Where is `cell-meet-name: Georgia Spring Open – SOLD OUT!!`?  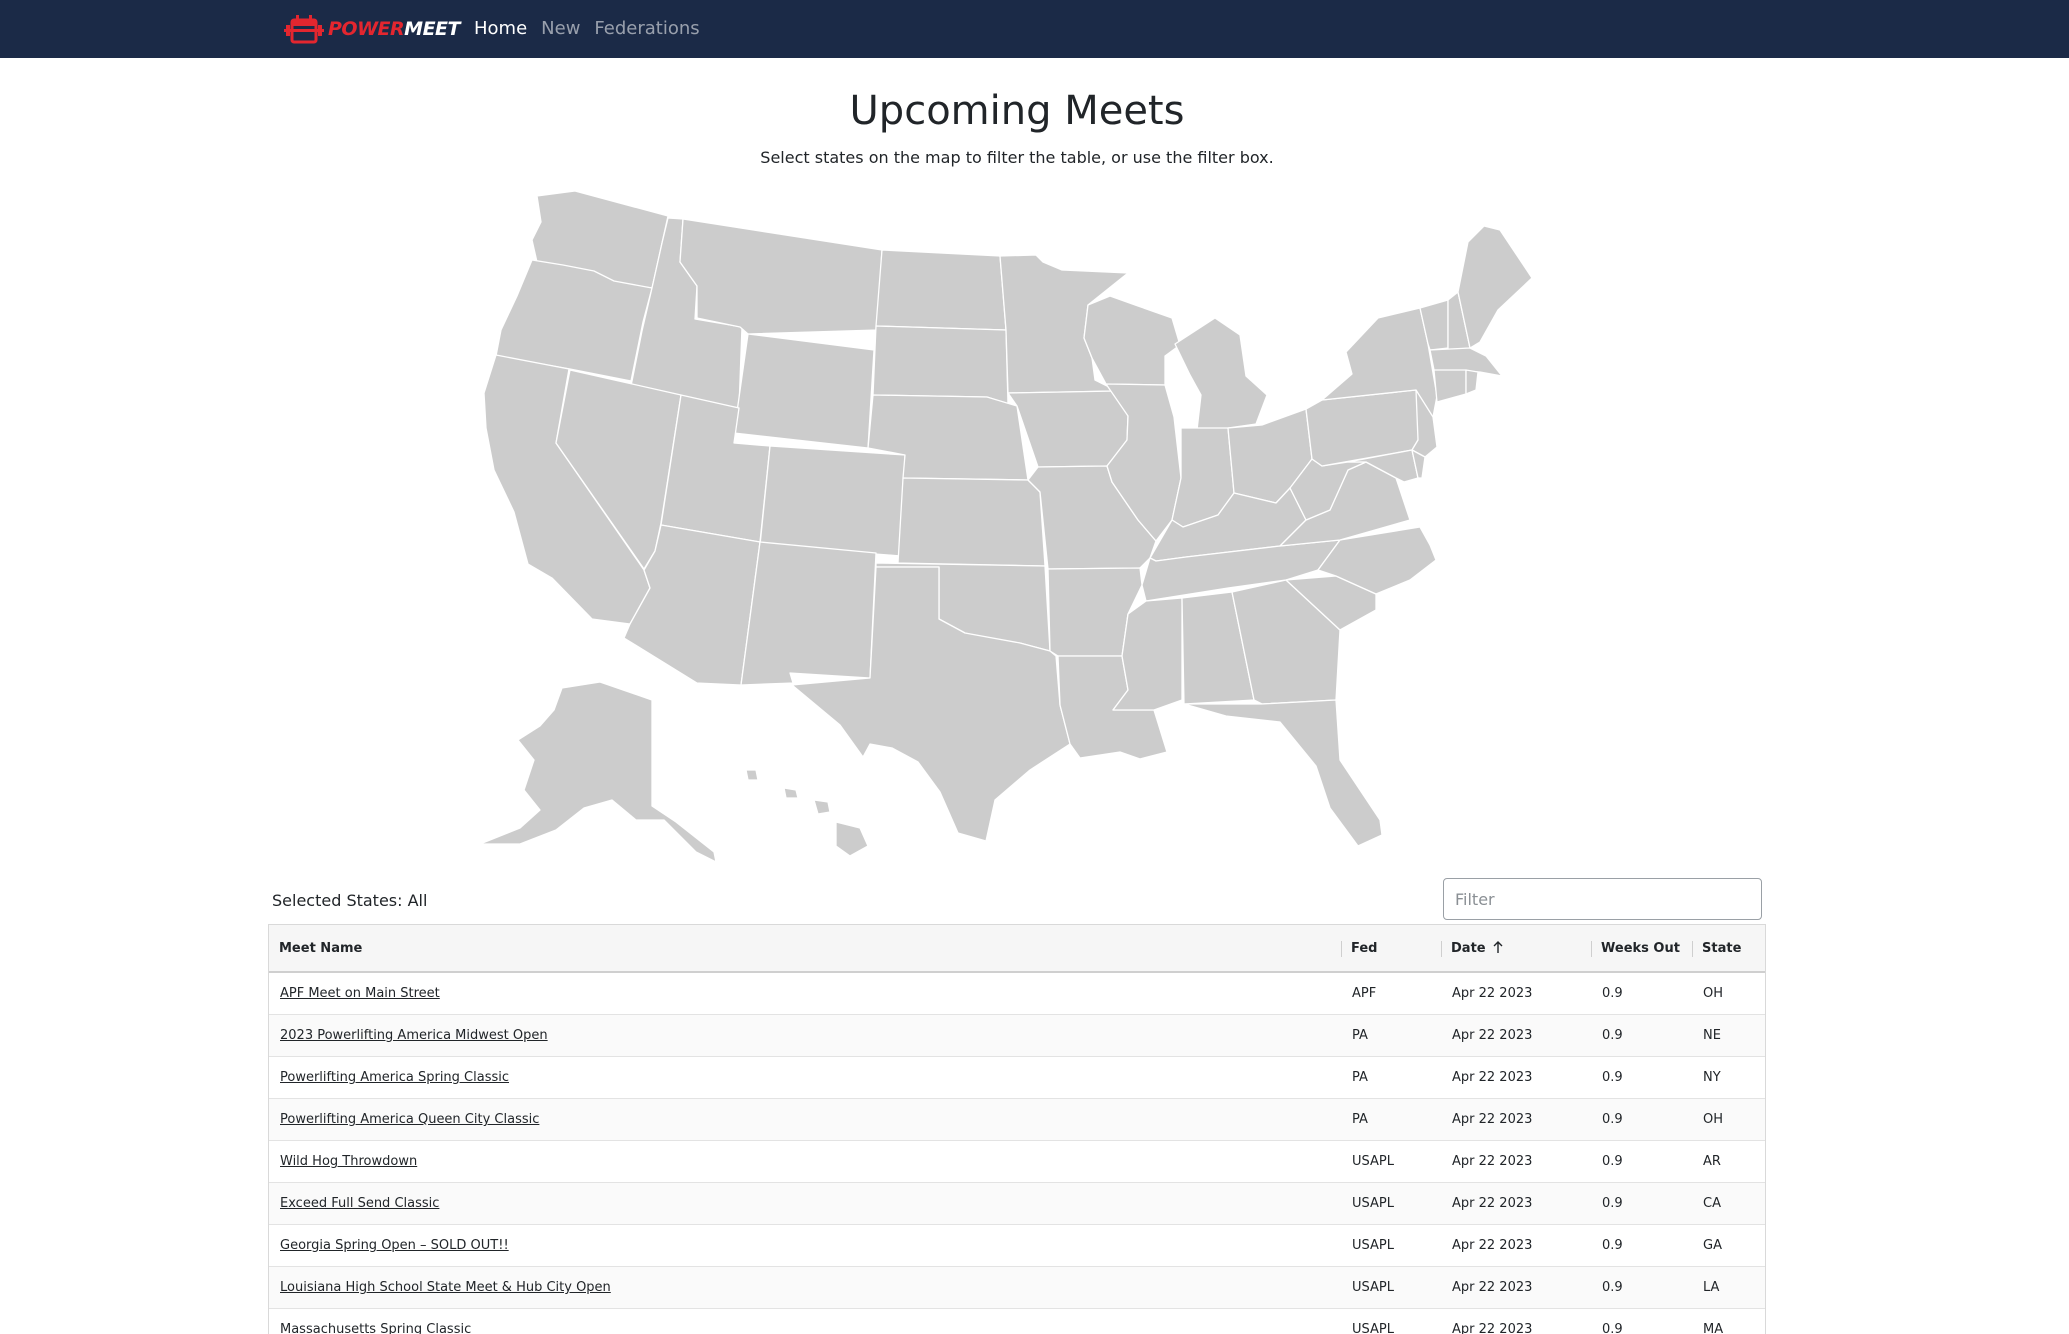 cell-meet-name: Georgia Spring Open – SOLD OUT!! is located at coordinates (389, 1246).